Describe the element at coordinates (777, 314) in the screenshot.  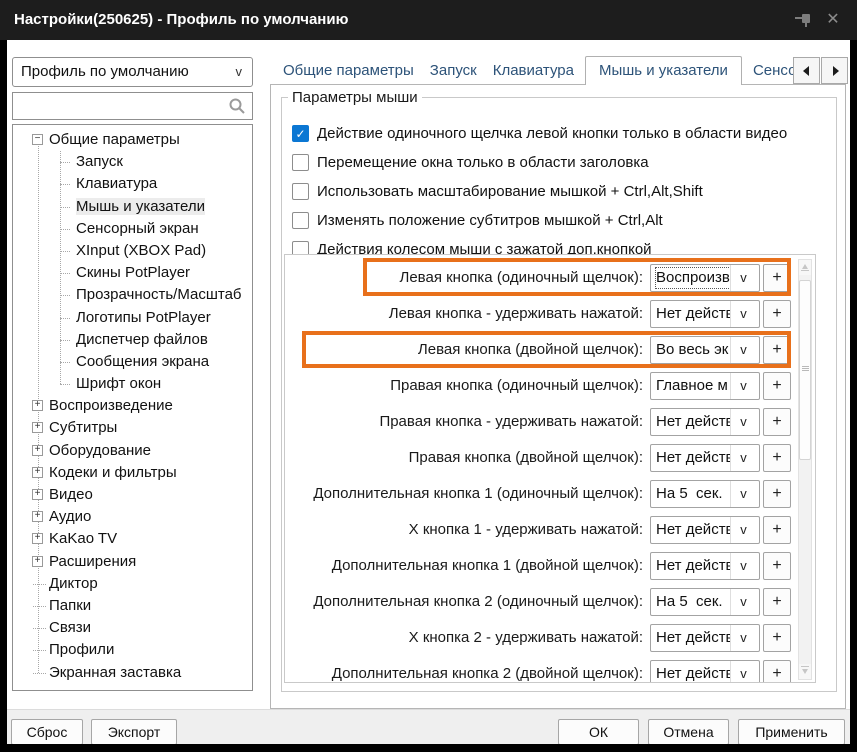
I see `add-action-button-1: +` at that location.